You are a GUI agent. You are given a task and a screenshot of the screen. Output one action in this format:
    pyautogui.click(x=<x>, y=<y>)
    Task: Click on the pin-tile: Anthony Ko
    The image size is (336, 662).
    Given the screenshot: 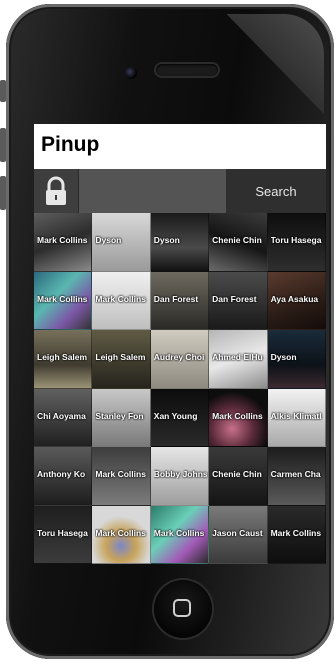 What is the action you would take?
    pyautogui.click(x=63, y=476)
    